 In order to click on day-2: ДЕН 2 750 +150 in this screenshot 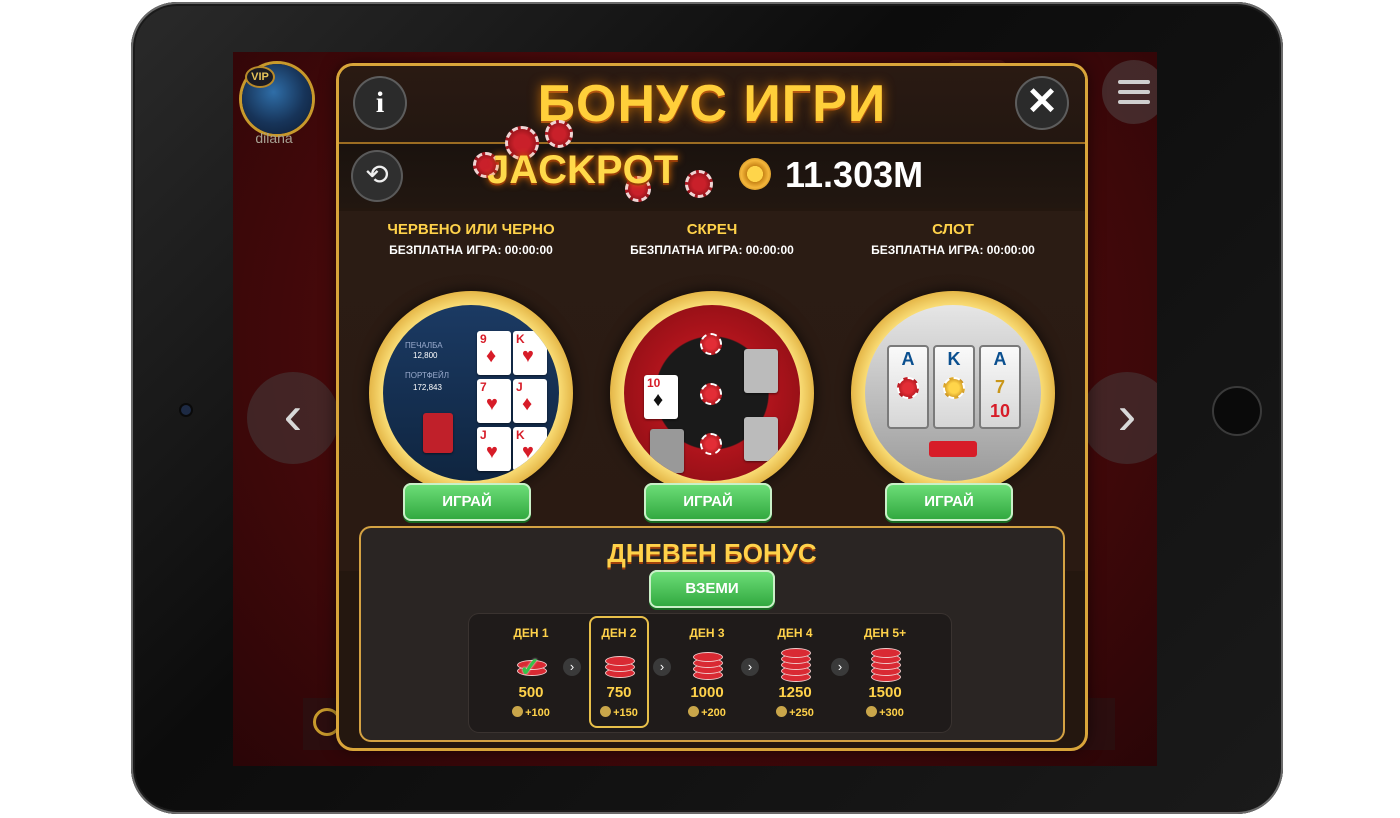, I will do `click(619, 672)`.